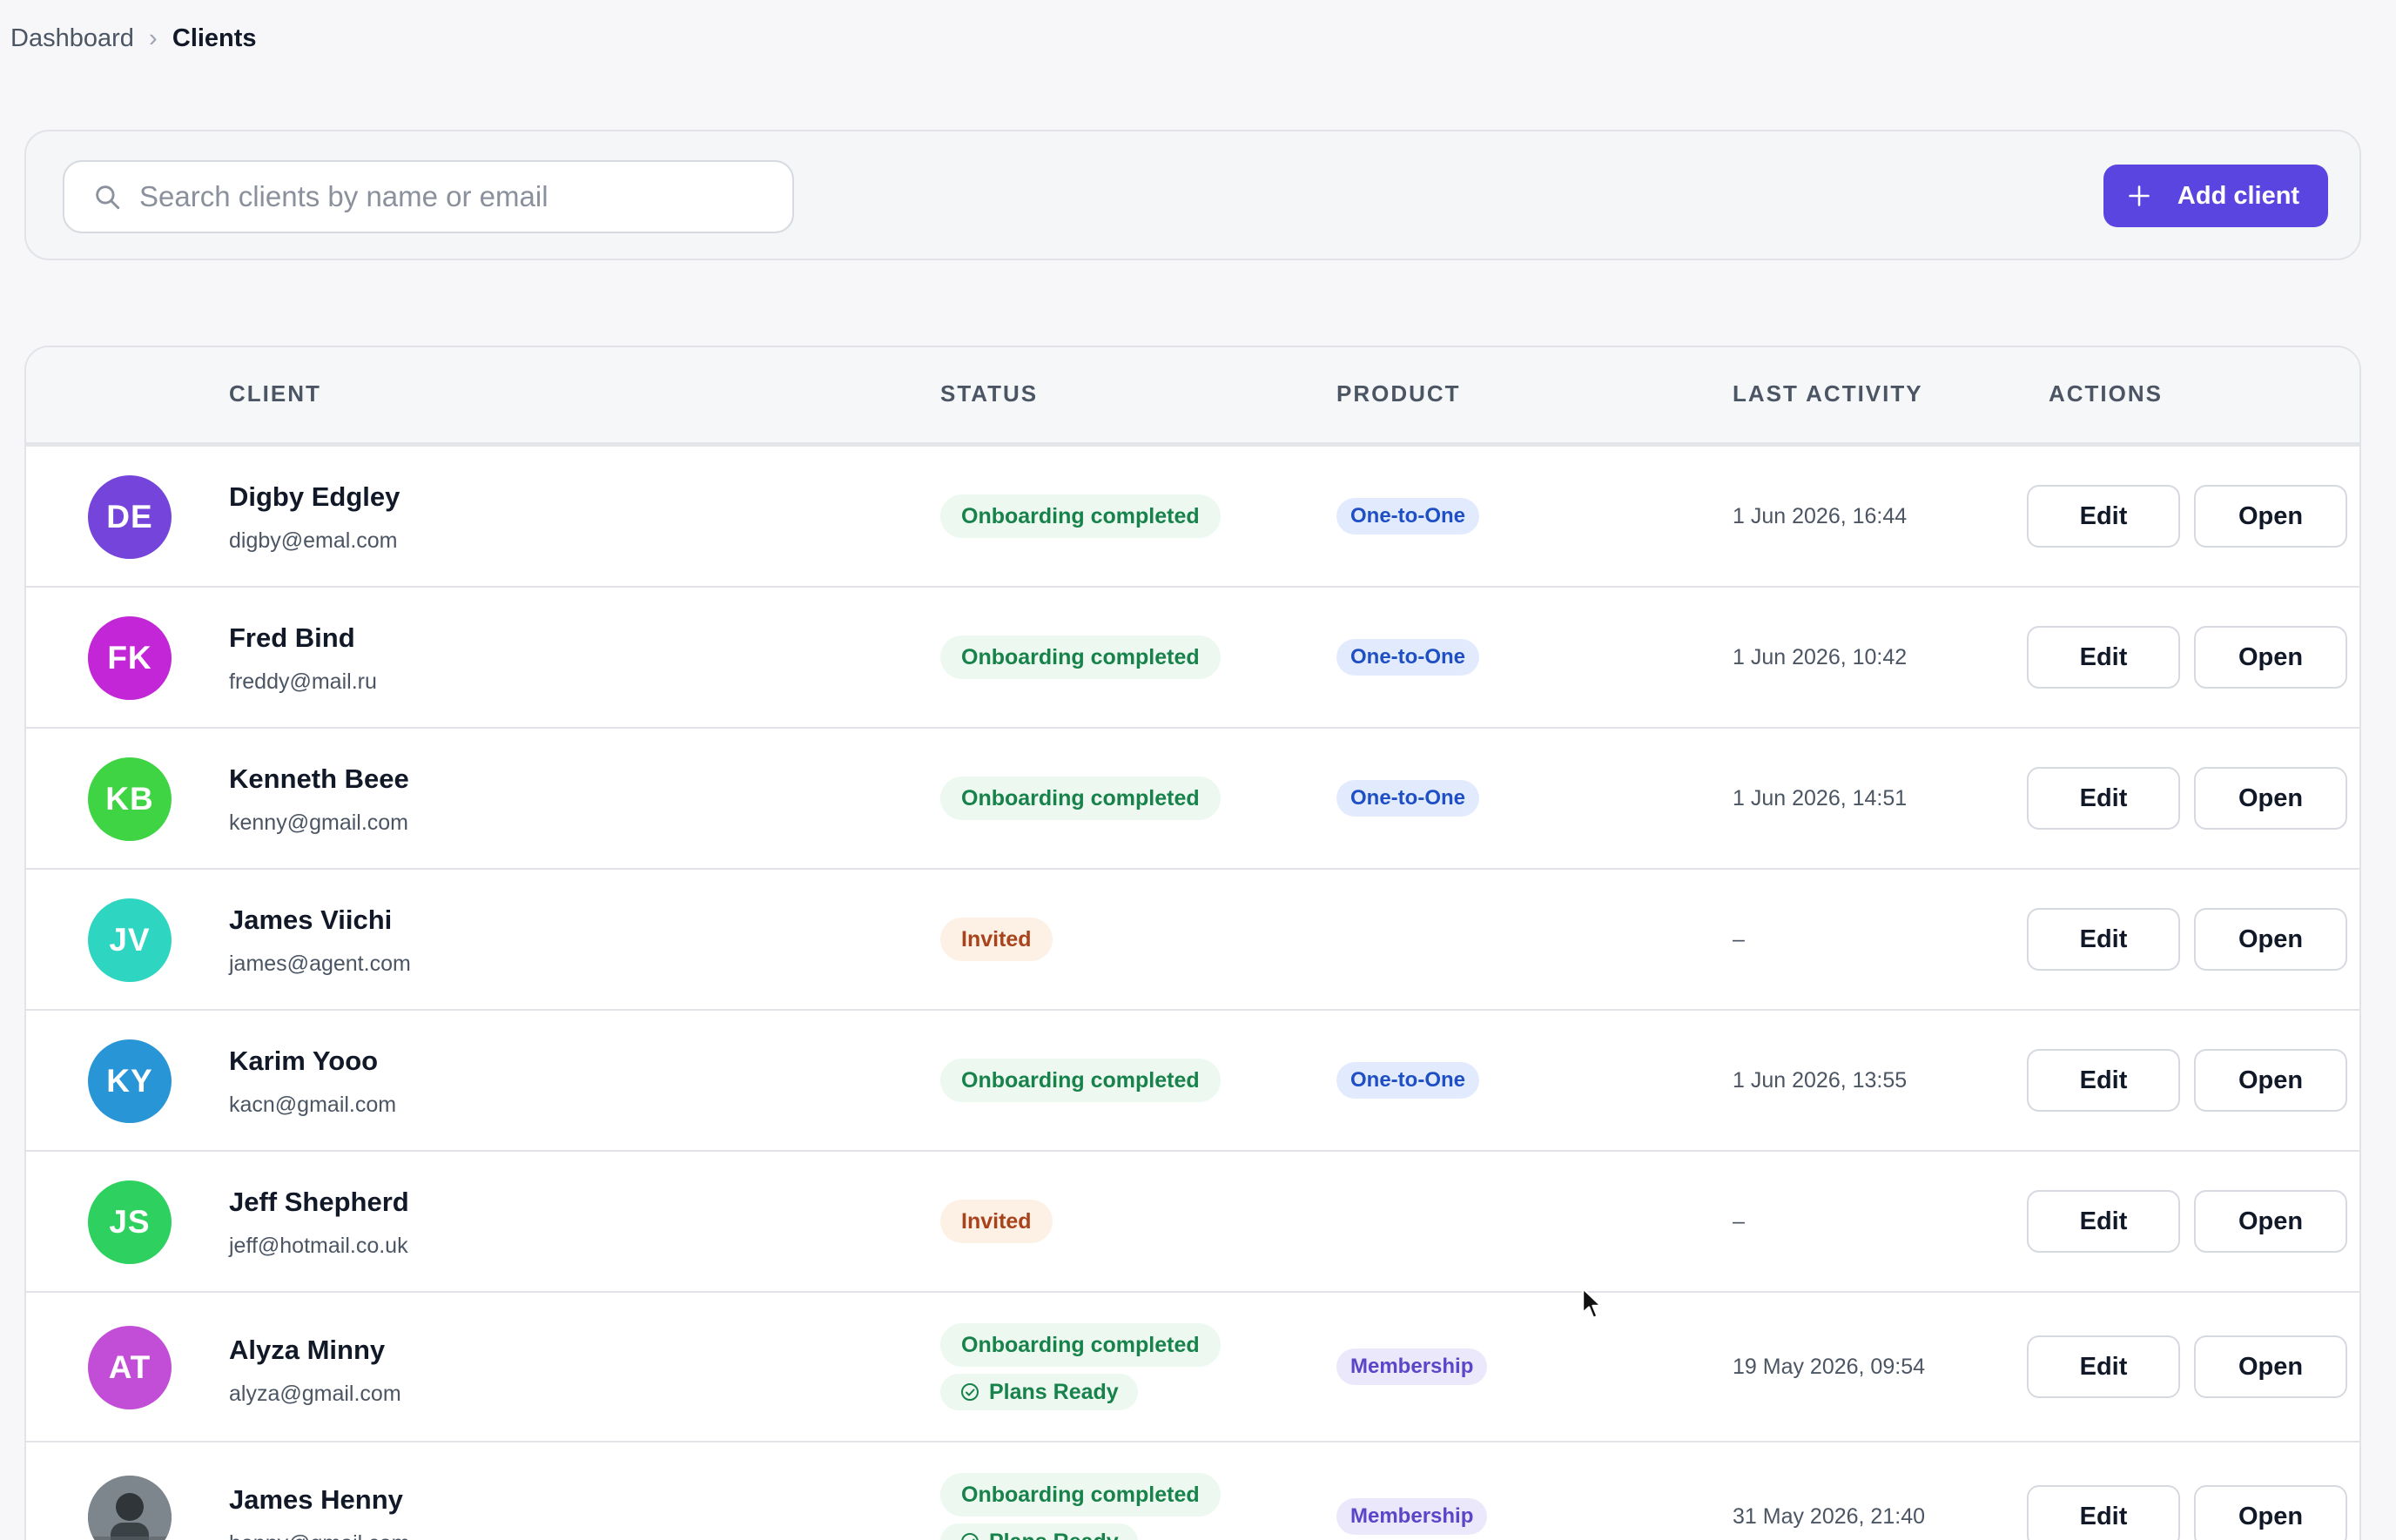 Image resolution: width=2396 pixels, height=1540 pixels. Describe the element at coordinates (1829, 1366) in the screenshot. I see `last-activity: 19 May 2026, 09:54` at that location.